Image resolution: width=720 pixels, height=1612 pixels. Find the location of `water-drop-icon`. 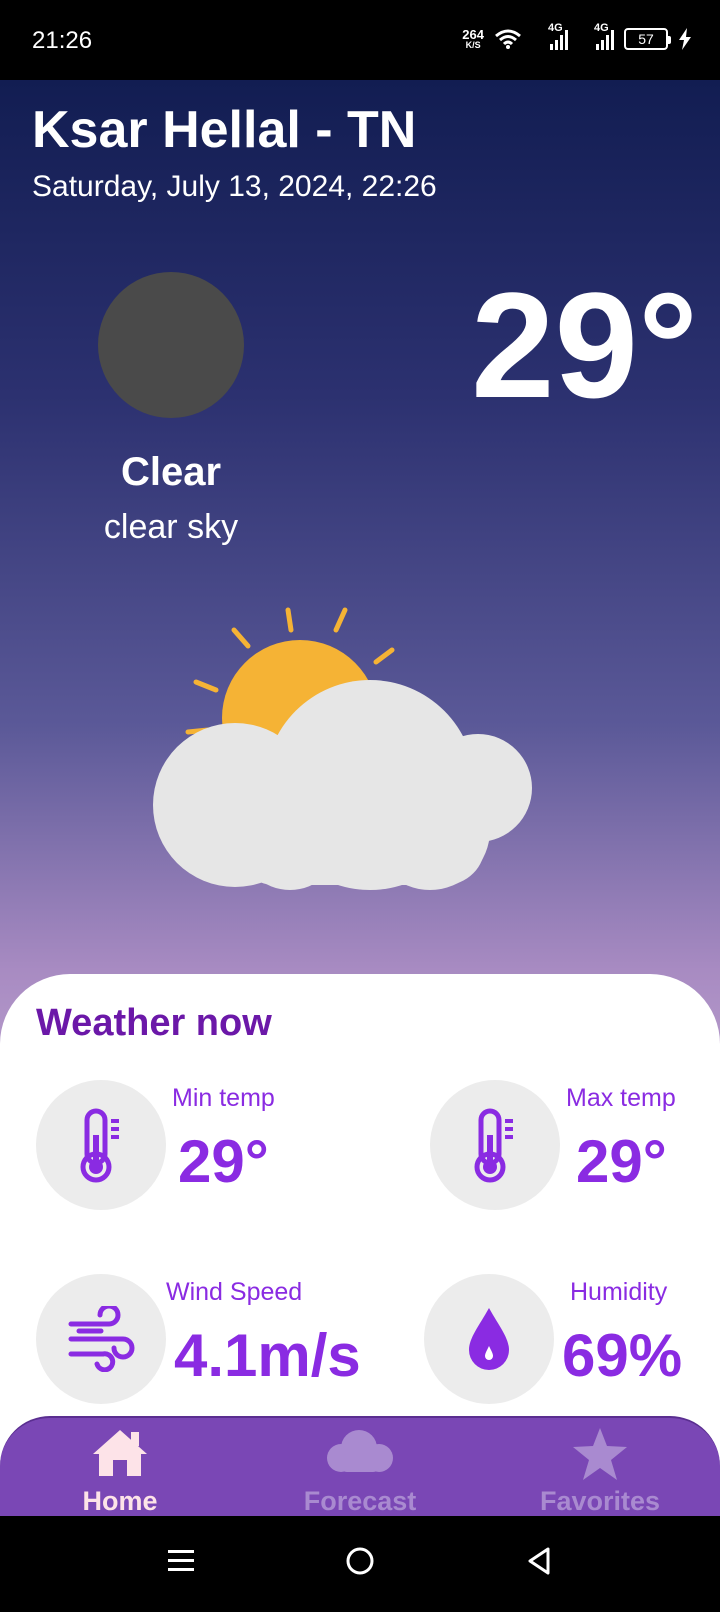

water-drop-icon is located at coordinates (489, 1339).